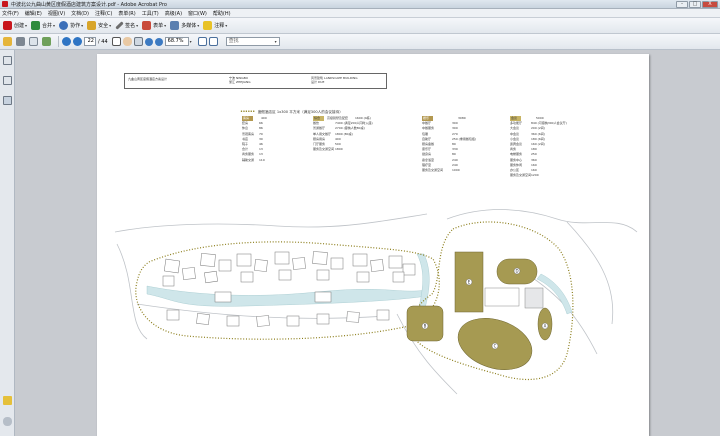  Describe the element at coordinates (516, 271) in the screenshot. I see `label-d: D` at that location.